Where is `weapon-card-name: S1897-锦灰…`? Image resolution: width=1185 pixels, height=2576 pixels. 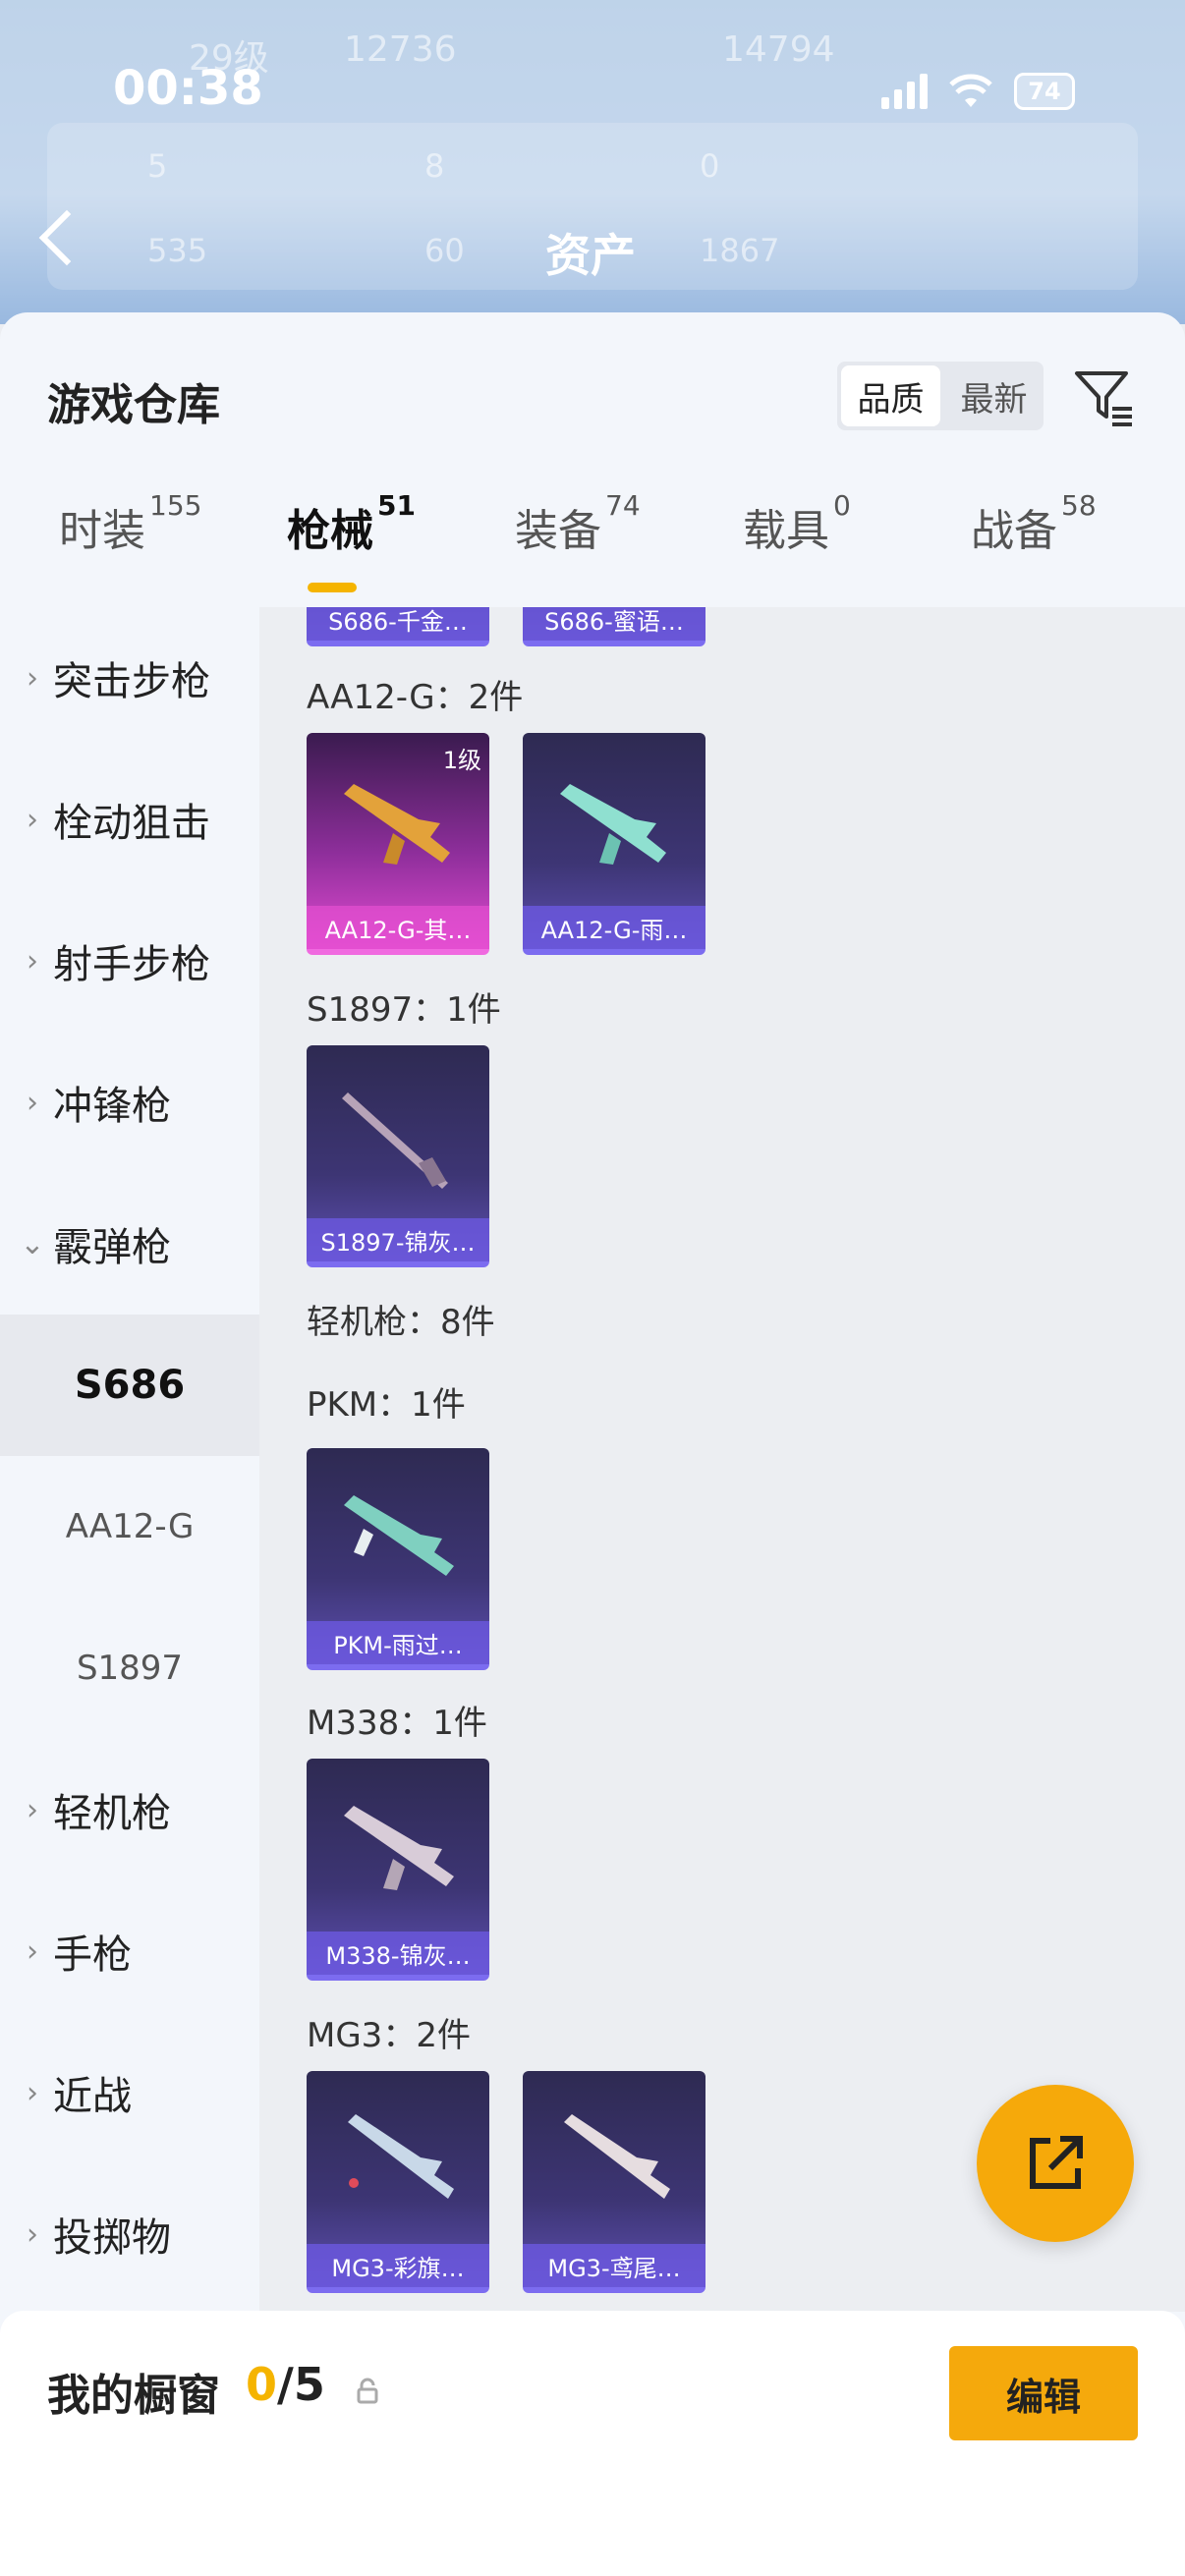
weapon-card-name: S1897-锦灰… is located at coordinates (398, 1239).